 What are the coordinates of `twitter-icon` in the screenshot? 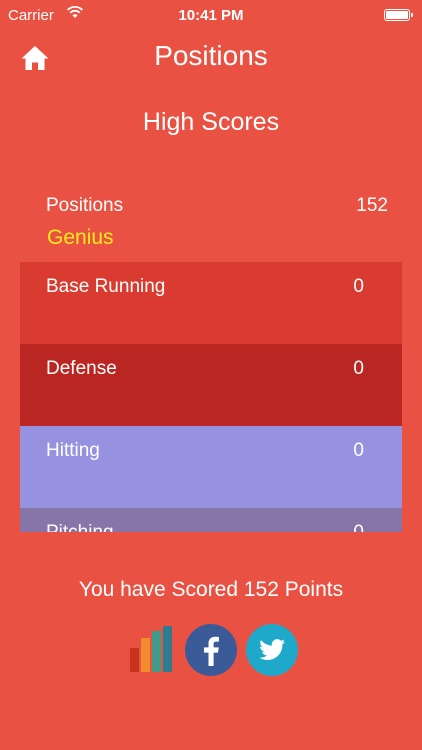 It's located at (272, 650).